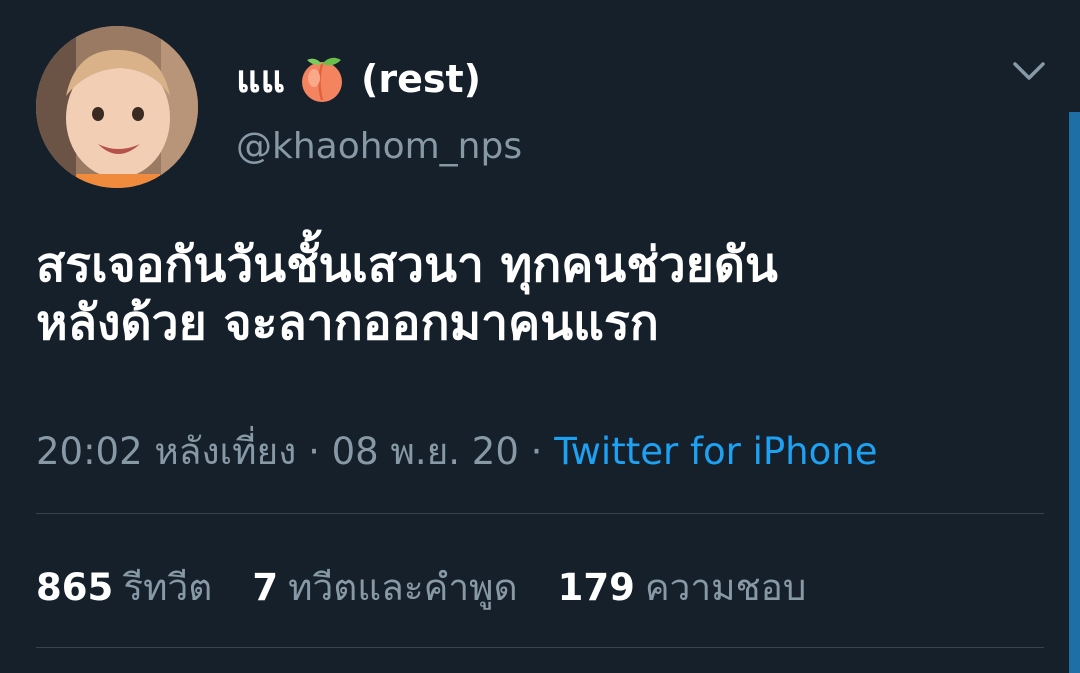  Describe the element at coordinates (421, 78) in the screenshot. I see `display-name-suffix: (rest)` at that location.